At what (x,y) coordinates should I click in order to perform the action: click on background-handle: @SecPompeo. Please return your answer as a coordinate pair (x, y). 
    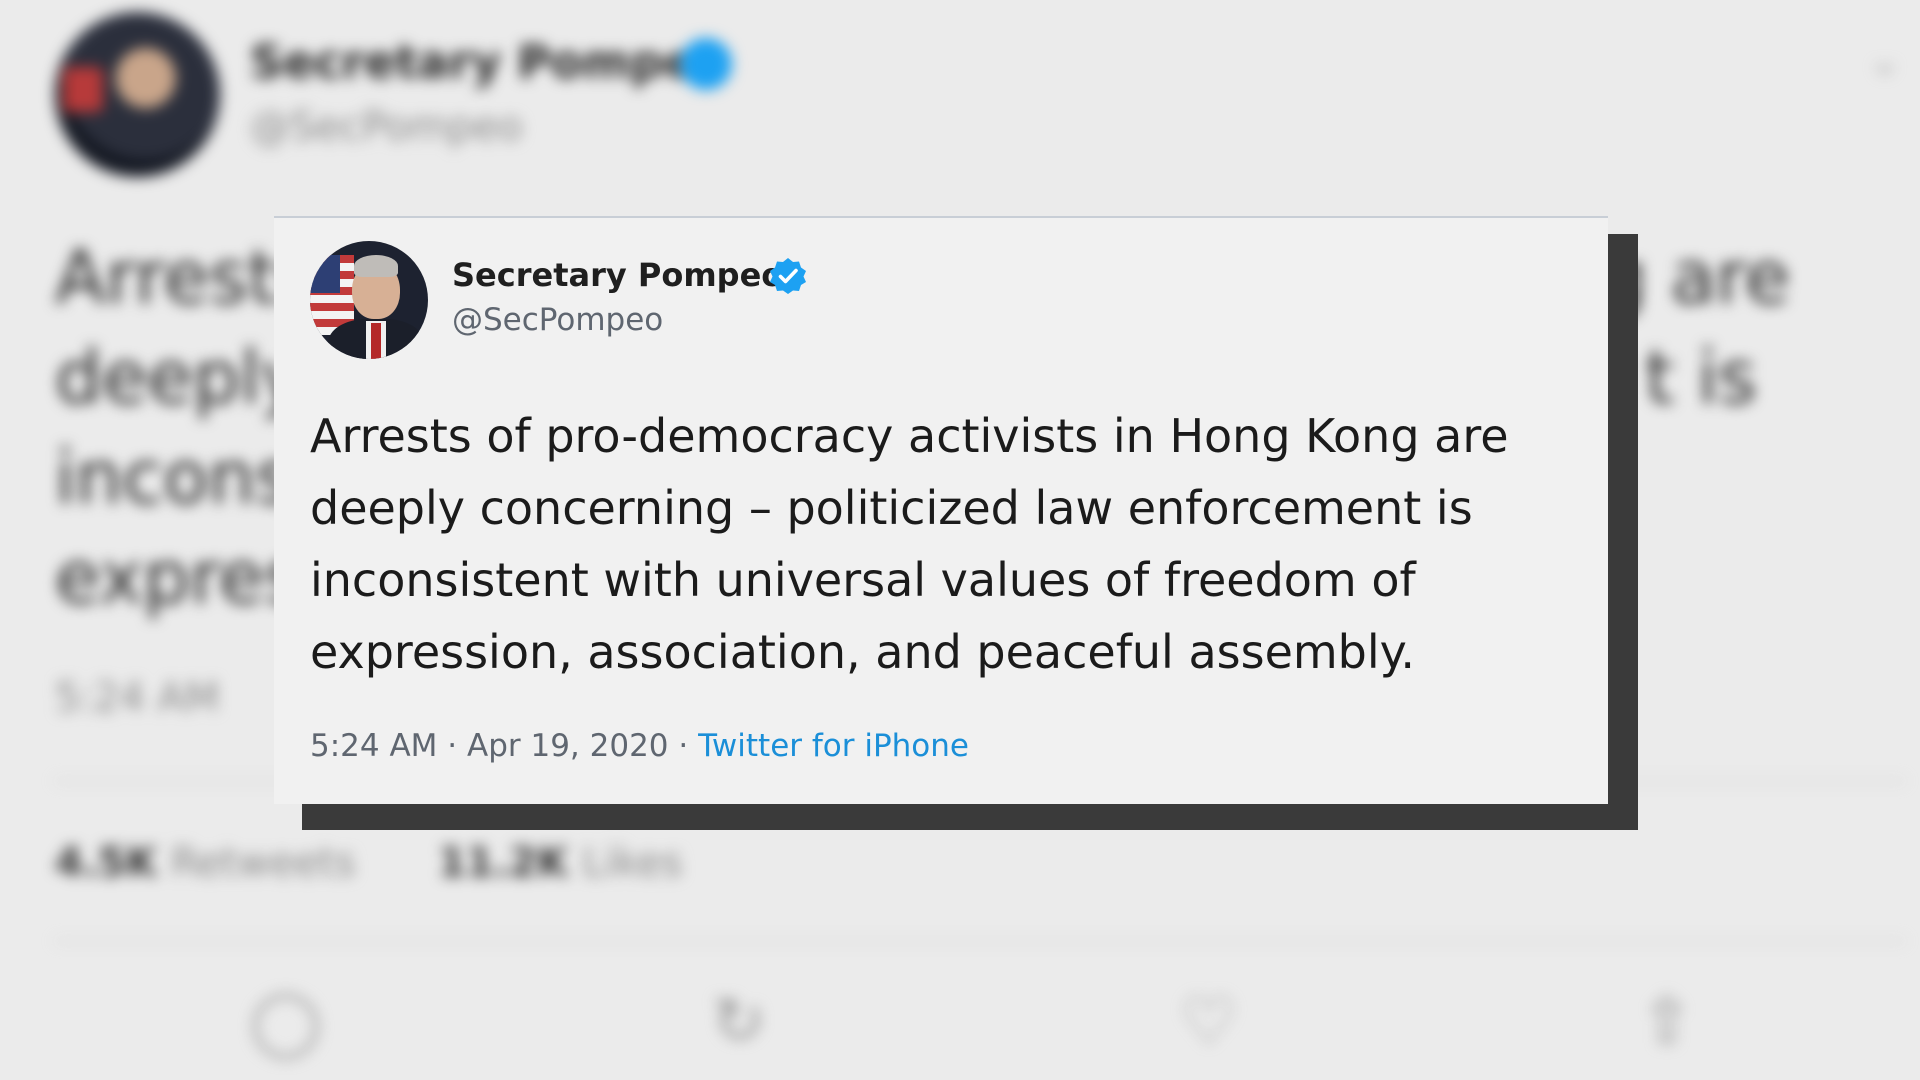
    Looking at the image, I should click on (386, 127).